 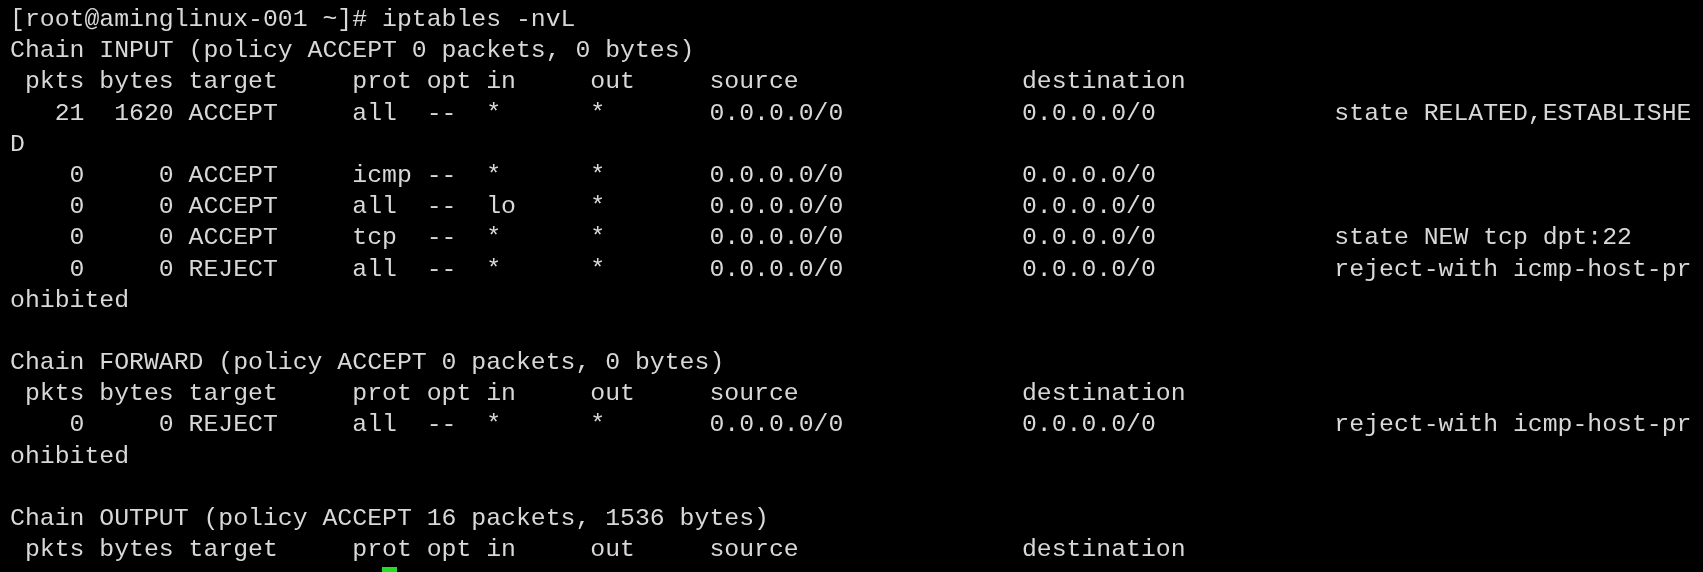 I want to click on terminal-line: 21 1620 ACCEPT all -- * * 0.0.0.0/0 0.0.0.0/0 state RELATED,ESTABLISHE, so click(x=872, y=113).